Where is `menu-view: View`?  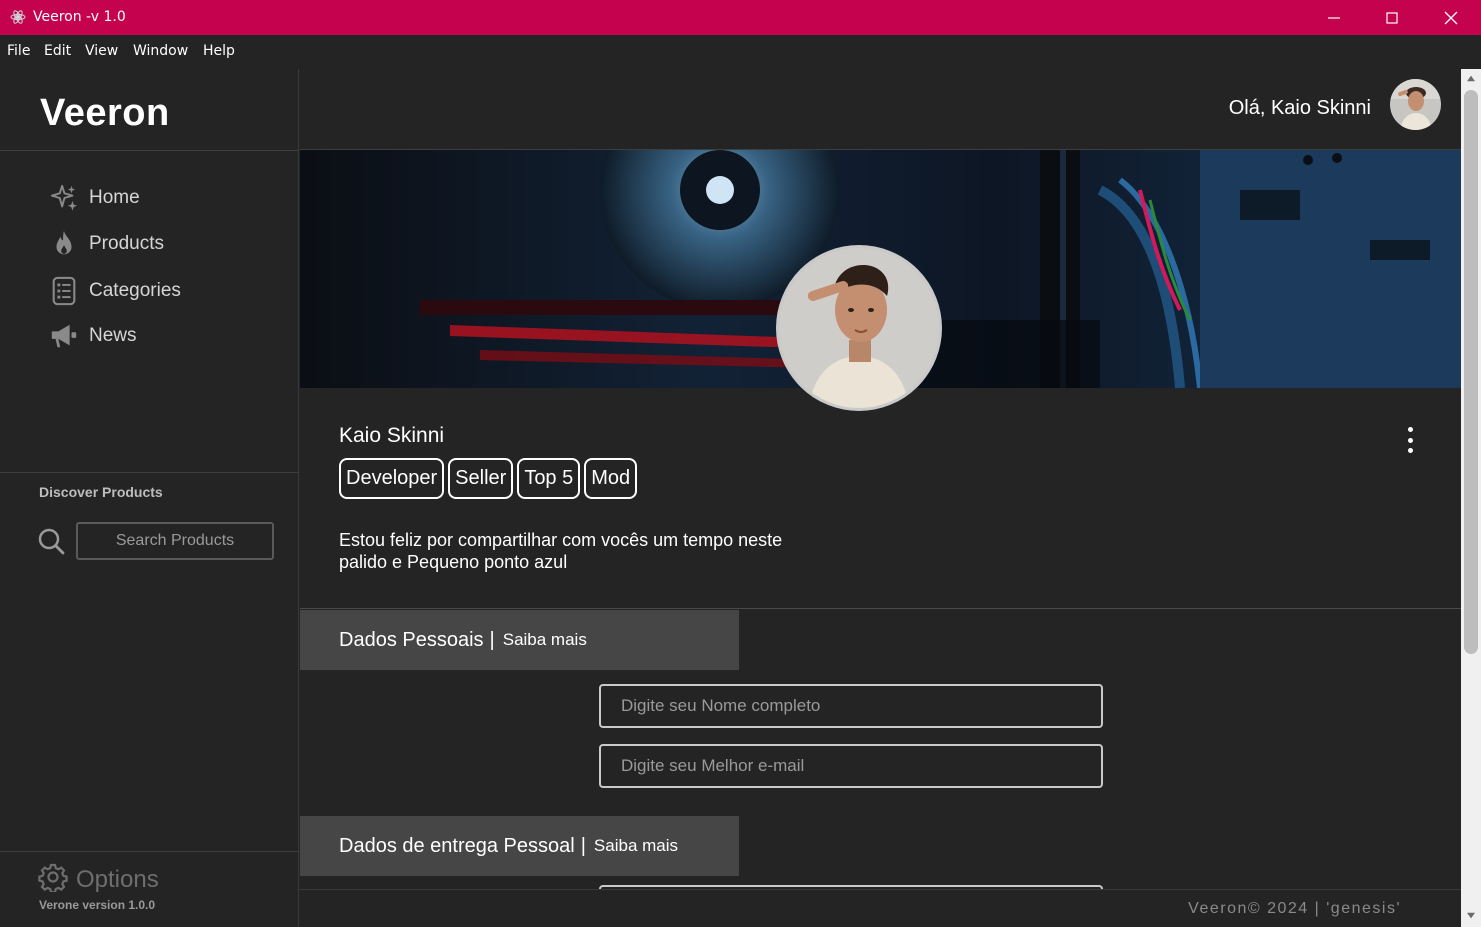 menu-view: View is located at coordinates (101, 51).